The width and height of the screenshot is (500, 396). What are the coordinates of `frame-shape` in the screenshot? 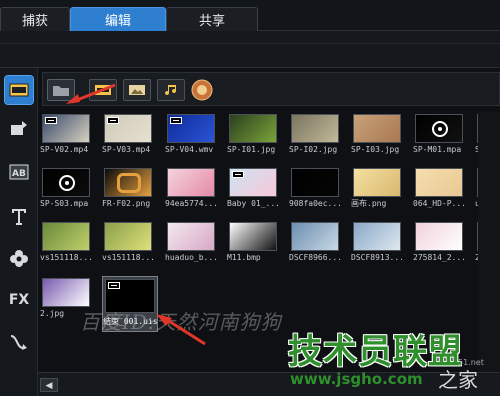 It's located at (129, 183).